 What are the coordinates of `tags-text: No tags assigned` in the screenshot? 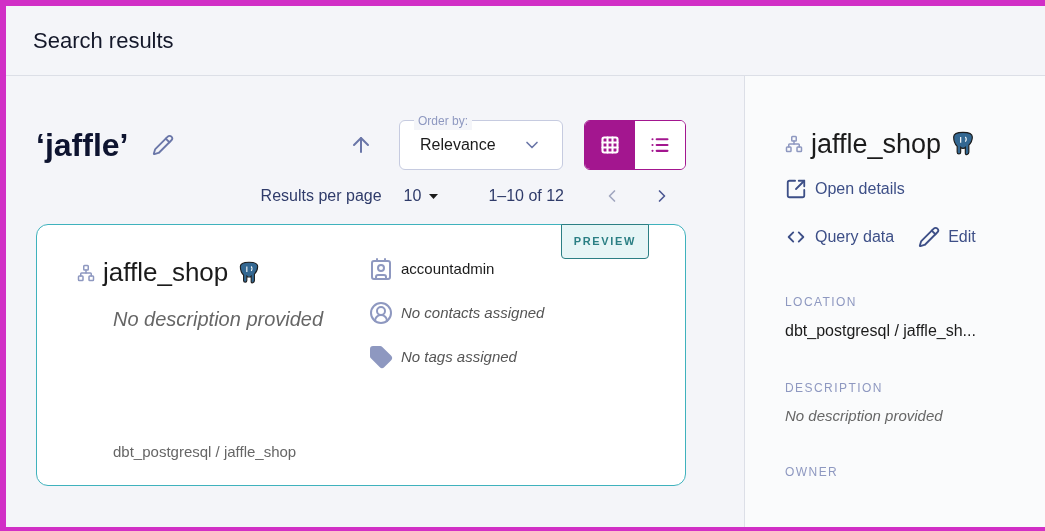 It's located at (459, 356).